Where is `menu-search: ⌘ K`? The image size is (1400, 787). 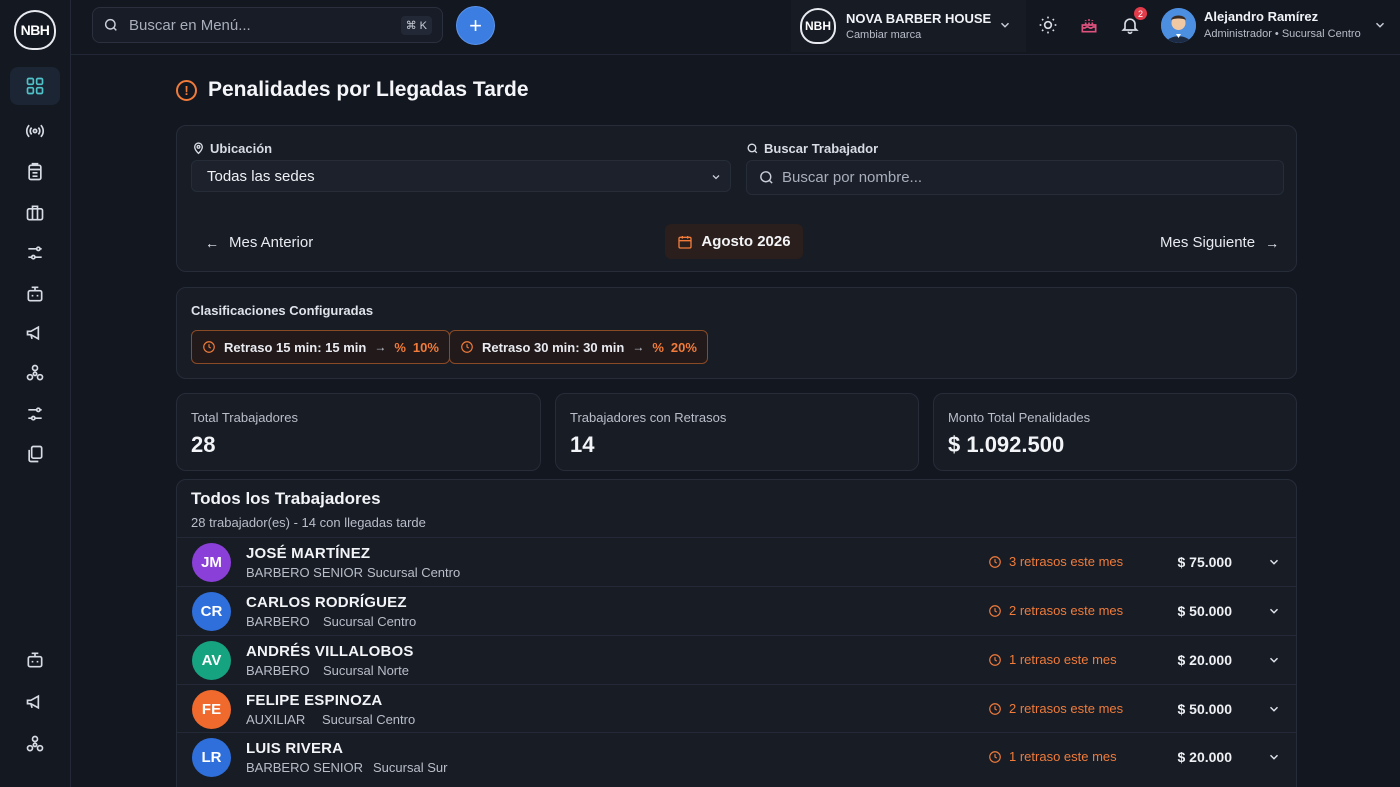 menu-search: ⌘ K is located at coordinates (267, 25).